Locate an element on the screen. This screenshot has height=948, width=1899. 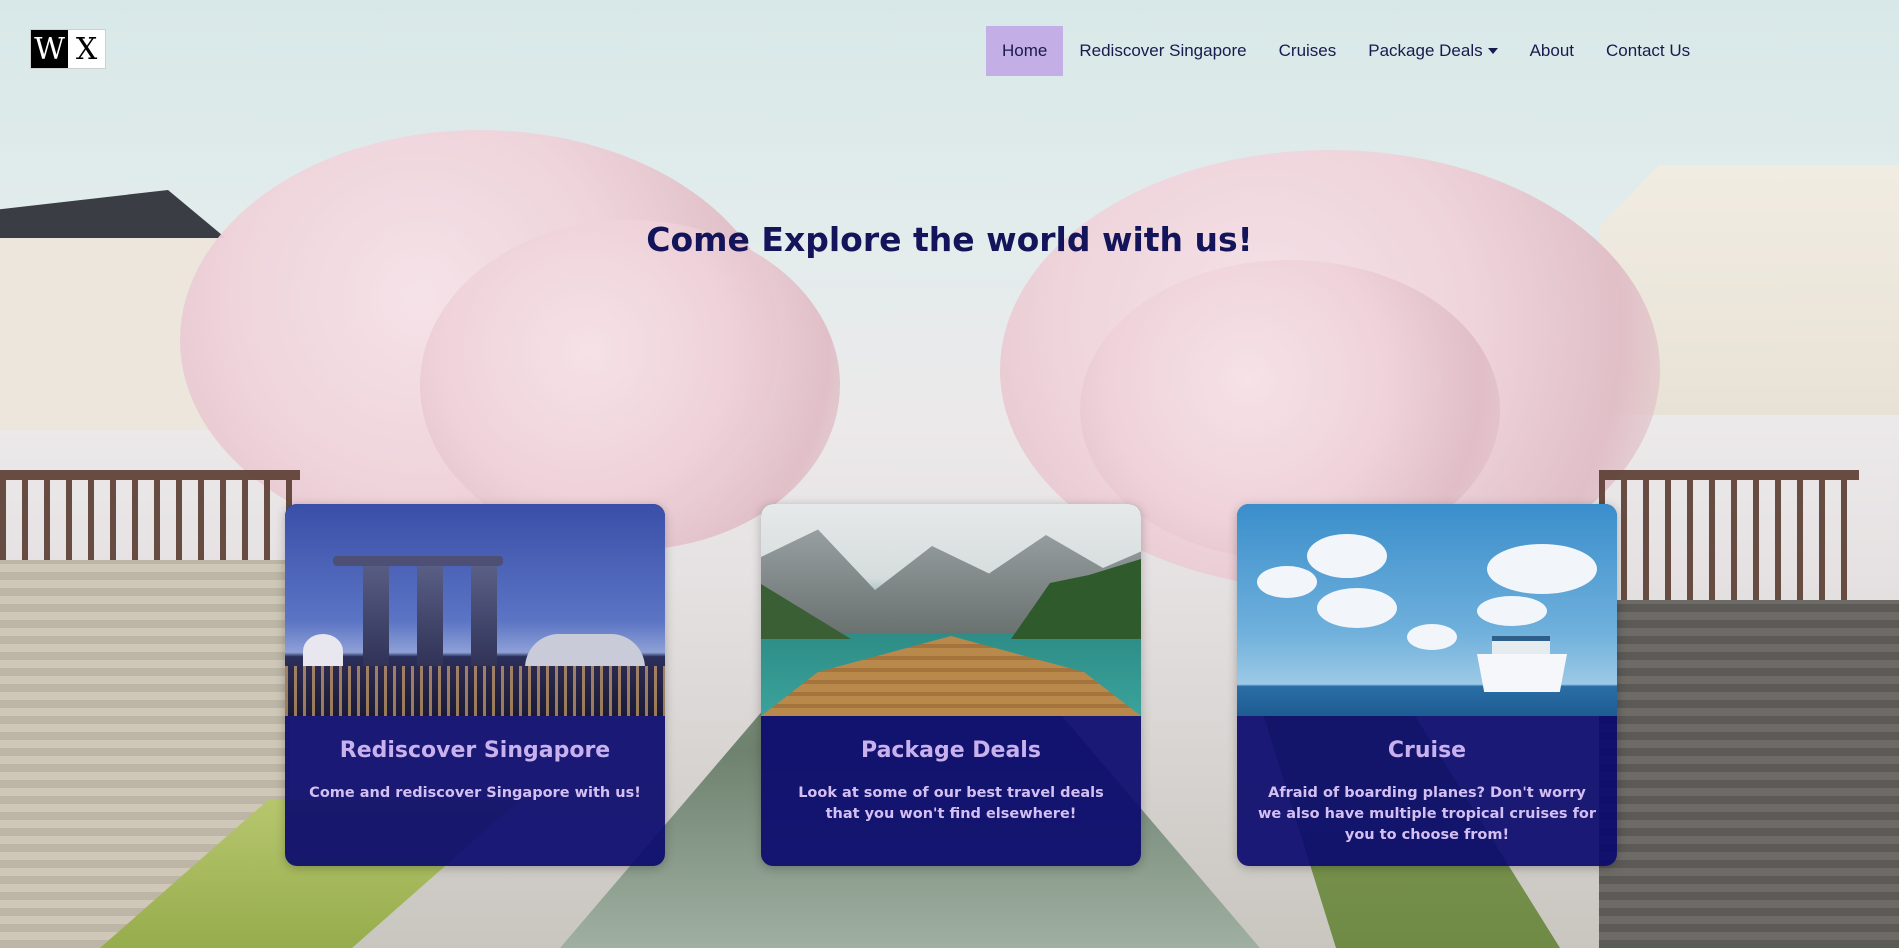
site-logo: W X is located at coordinates (68, 49).